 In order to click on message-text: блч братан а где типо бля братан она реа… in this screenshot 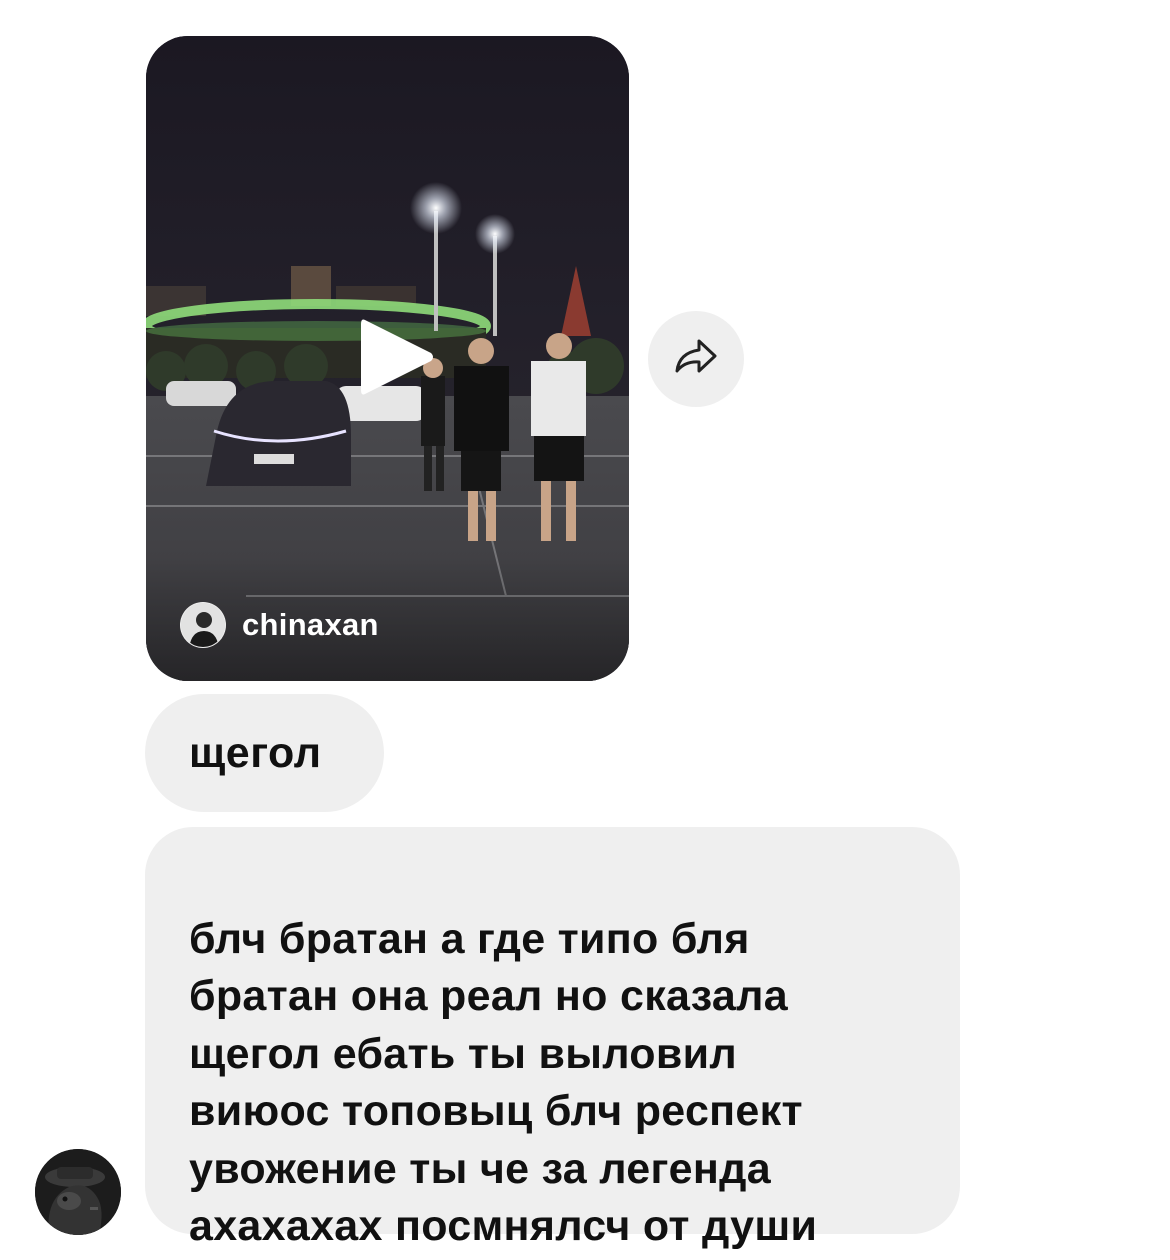, I will do `click(503, 1082)`.